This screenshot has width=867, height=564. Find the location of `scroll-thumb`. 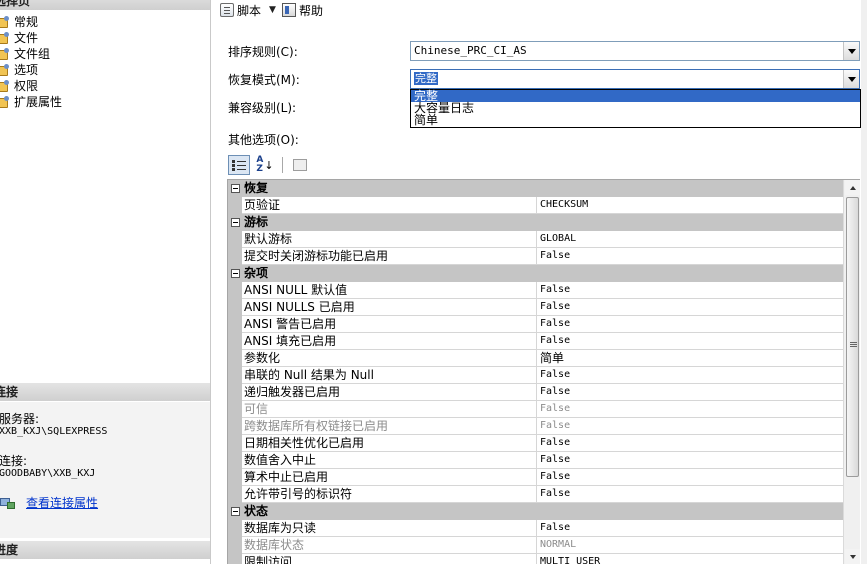

scroll-thumb is located at coordinates (852, 337).